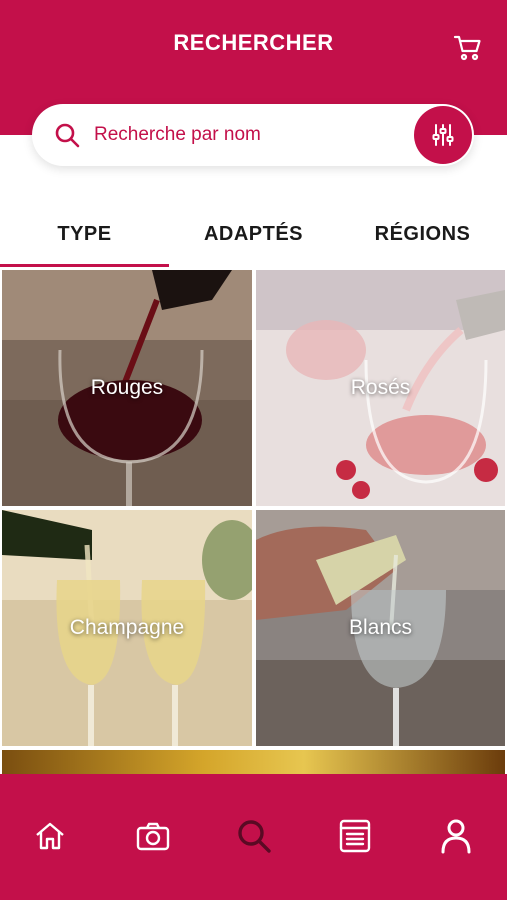 The width and height of the screenshot is (507, 900). Describe the element at coordinates (253, 42) in the screenshot. I see `page-title: RECHERCHER` at that location.